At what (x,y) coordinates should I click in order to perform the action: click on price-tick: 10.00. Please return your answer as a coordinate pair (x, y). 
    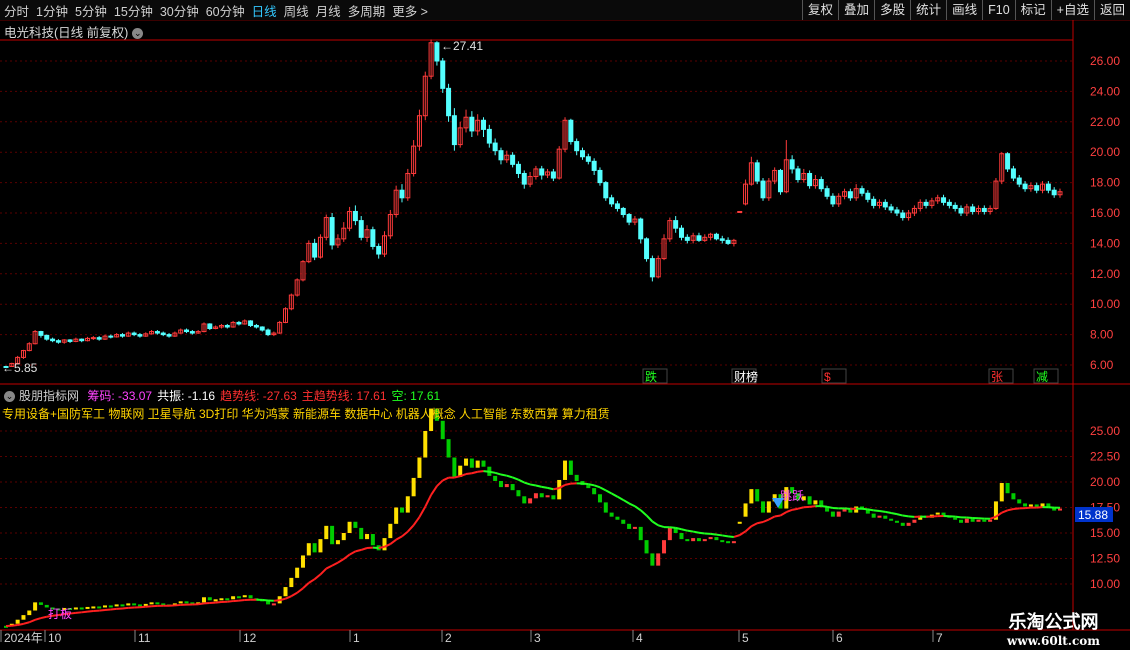
    Looking at the image, I should click on (1105, 304).